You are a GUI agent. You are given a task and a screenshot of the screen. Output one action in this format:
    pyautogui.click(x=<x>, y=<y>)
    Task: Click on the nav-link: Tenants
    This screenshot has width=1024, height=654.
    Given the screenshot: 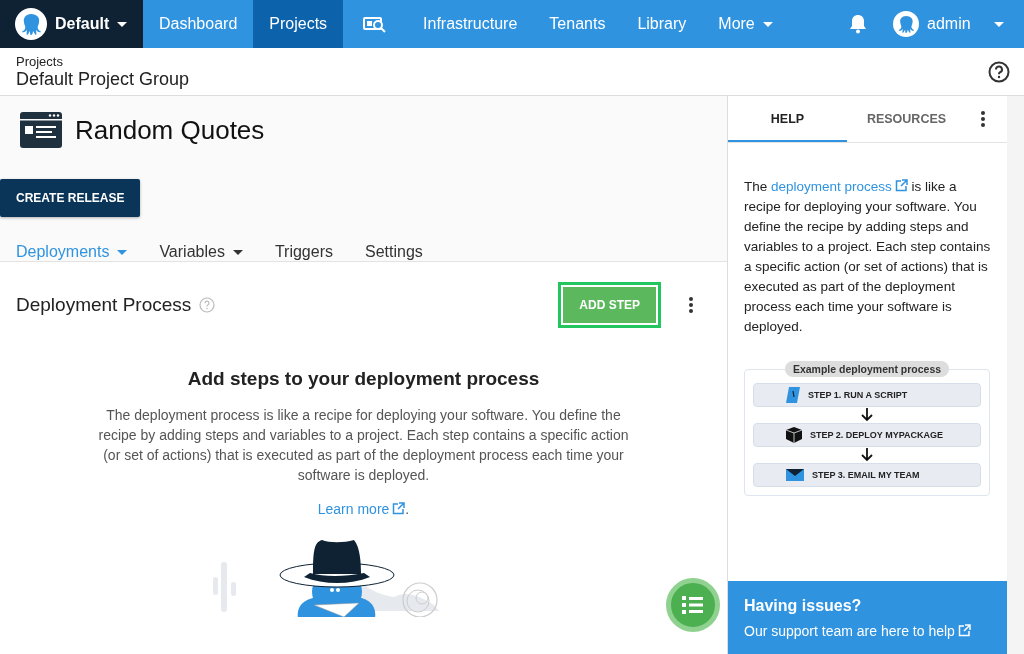 What is the action you would take?
    pyautogui.click(x=577, y=24)
    